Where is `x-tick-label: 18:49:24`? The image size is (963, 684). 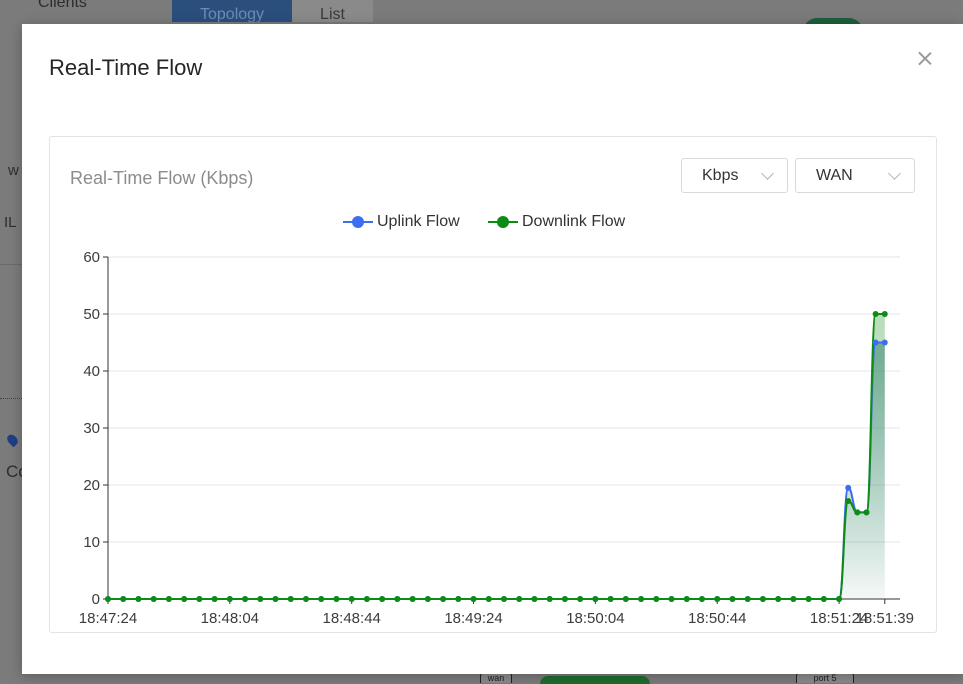
x-tick-label: 18:49:24 is located at coordinates (473, 618).